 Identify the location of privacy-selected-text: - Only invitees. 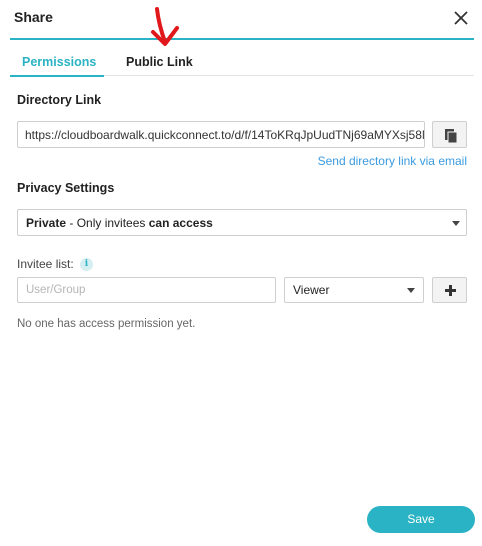
(107, 223).